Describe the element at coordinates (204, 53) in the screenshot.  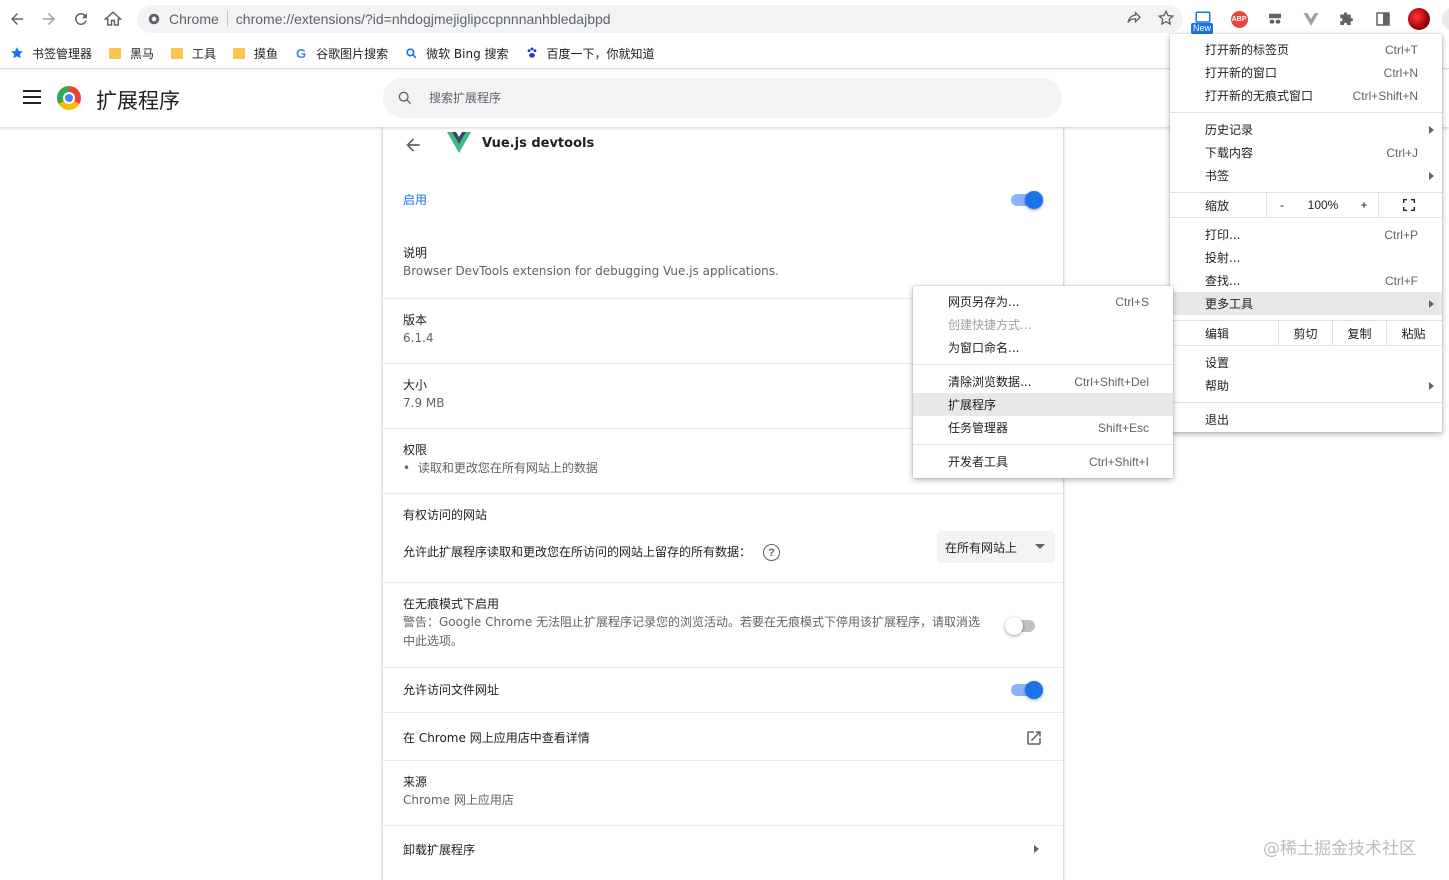
I see `bookmark-label: 工具` at that location.